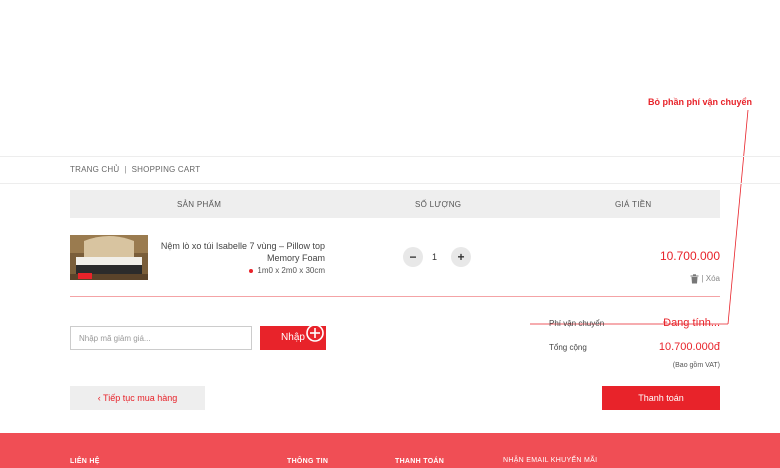  Describe the element at coordinates (577, 323) in the screenshot. I see `shipping-label: Phí vận chuyển` at that location.